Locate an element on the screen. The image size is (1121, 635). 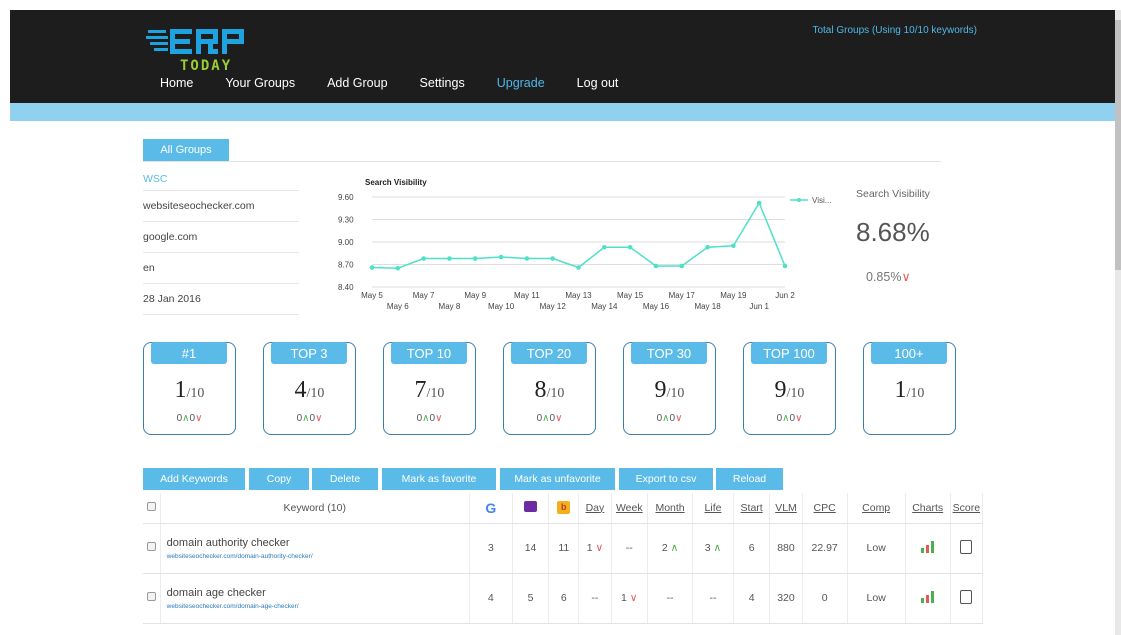
col-charts: Charts is located at coordinates (928, 508).